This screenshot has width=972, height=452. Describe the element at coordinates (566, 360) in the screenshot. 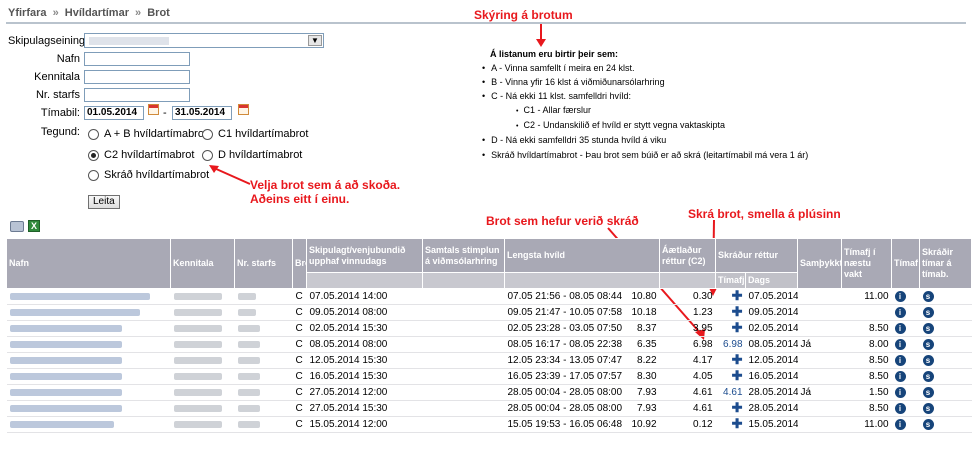

I see `cell-lengsta: 12.05 23:34 - 13.05 07:47` at that location.